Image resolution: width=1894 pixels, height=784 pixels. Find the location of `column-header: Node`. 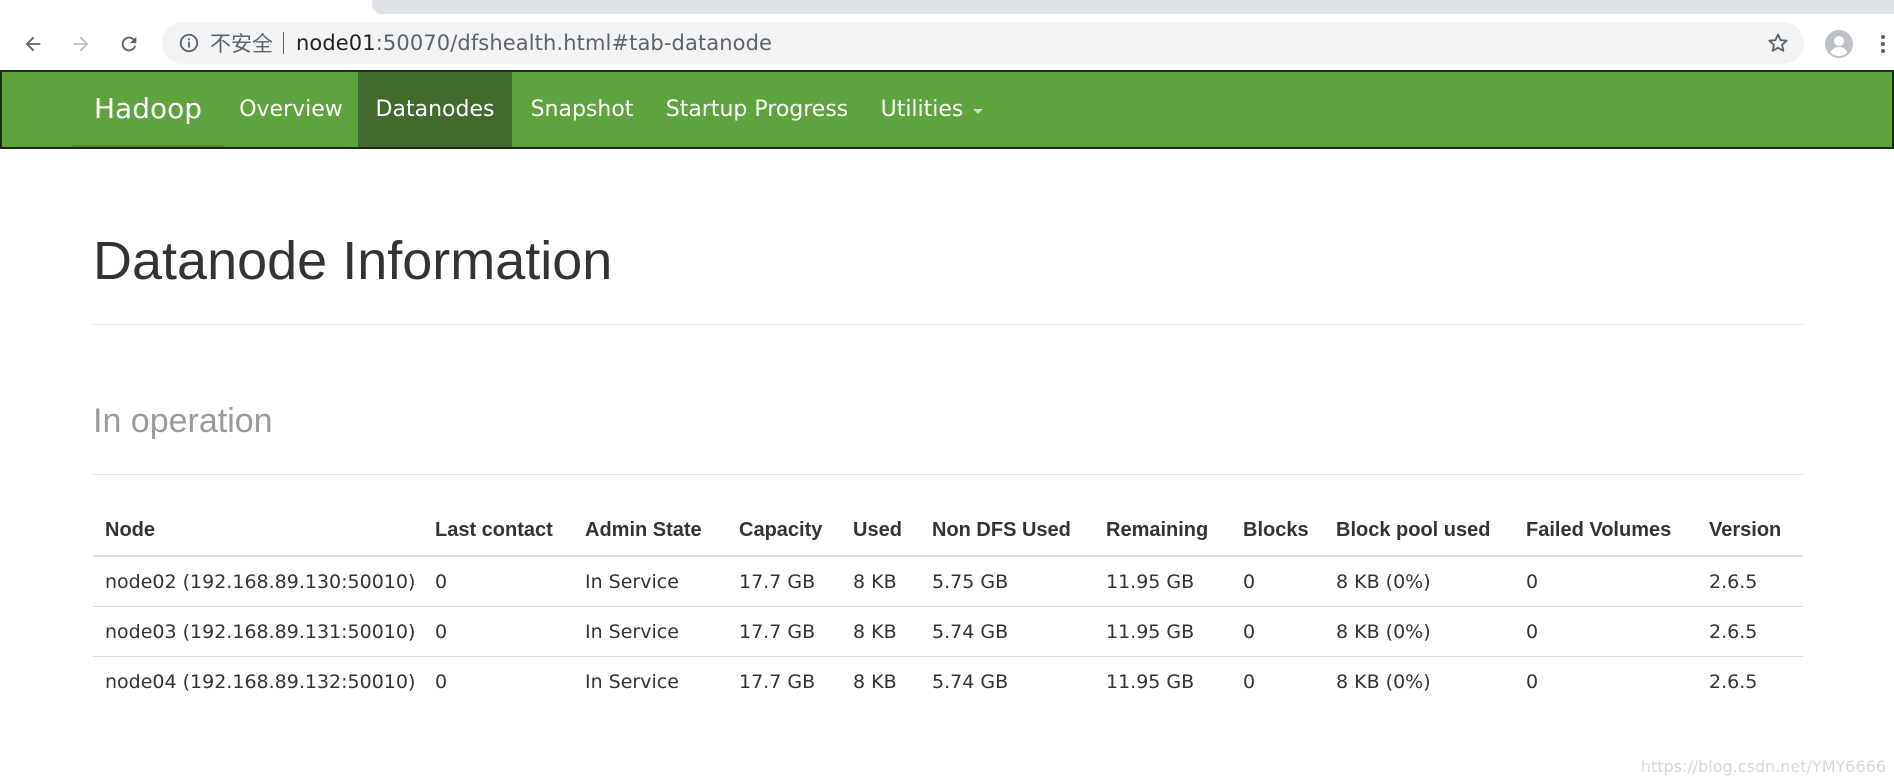

column-header: Node is located at coordinates (258, 531).